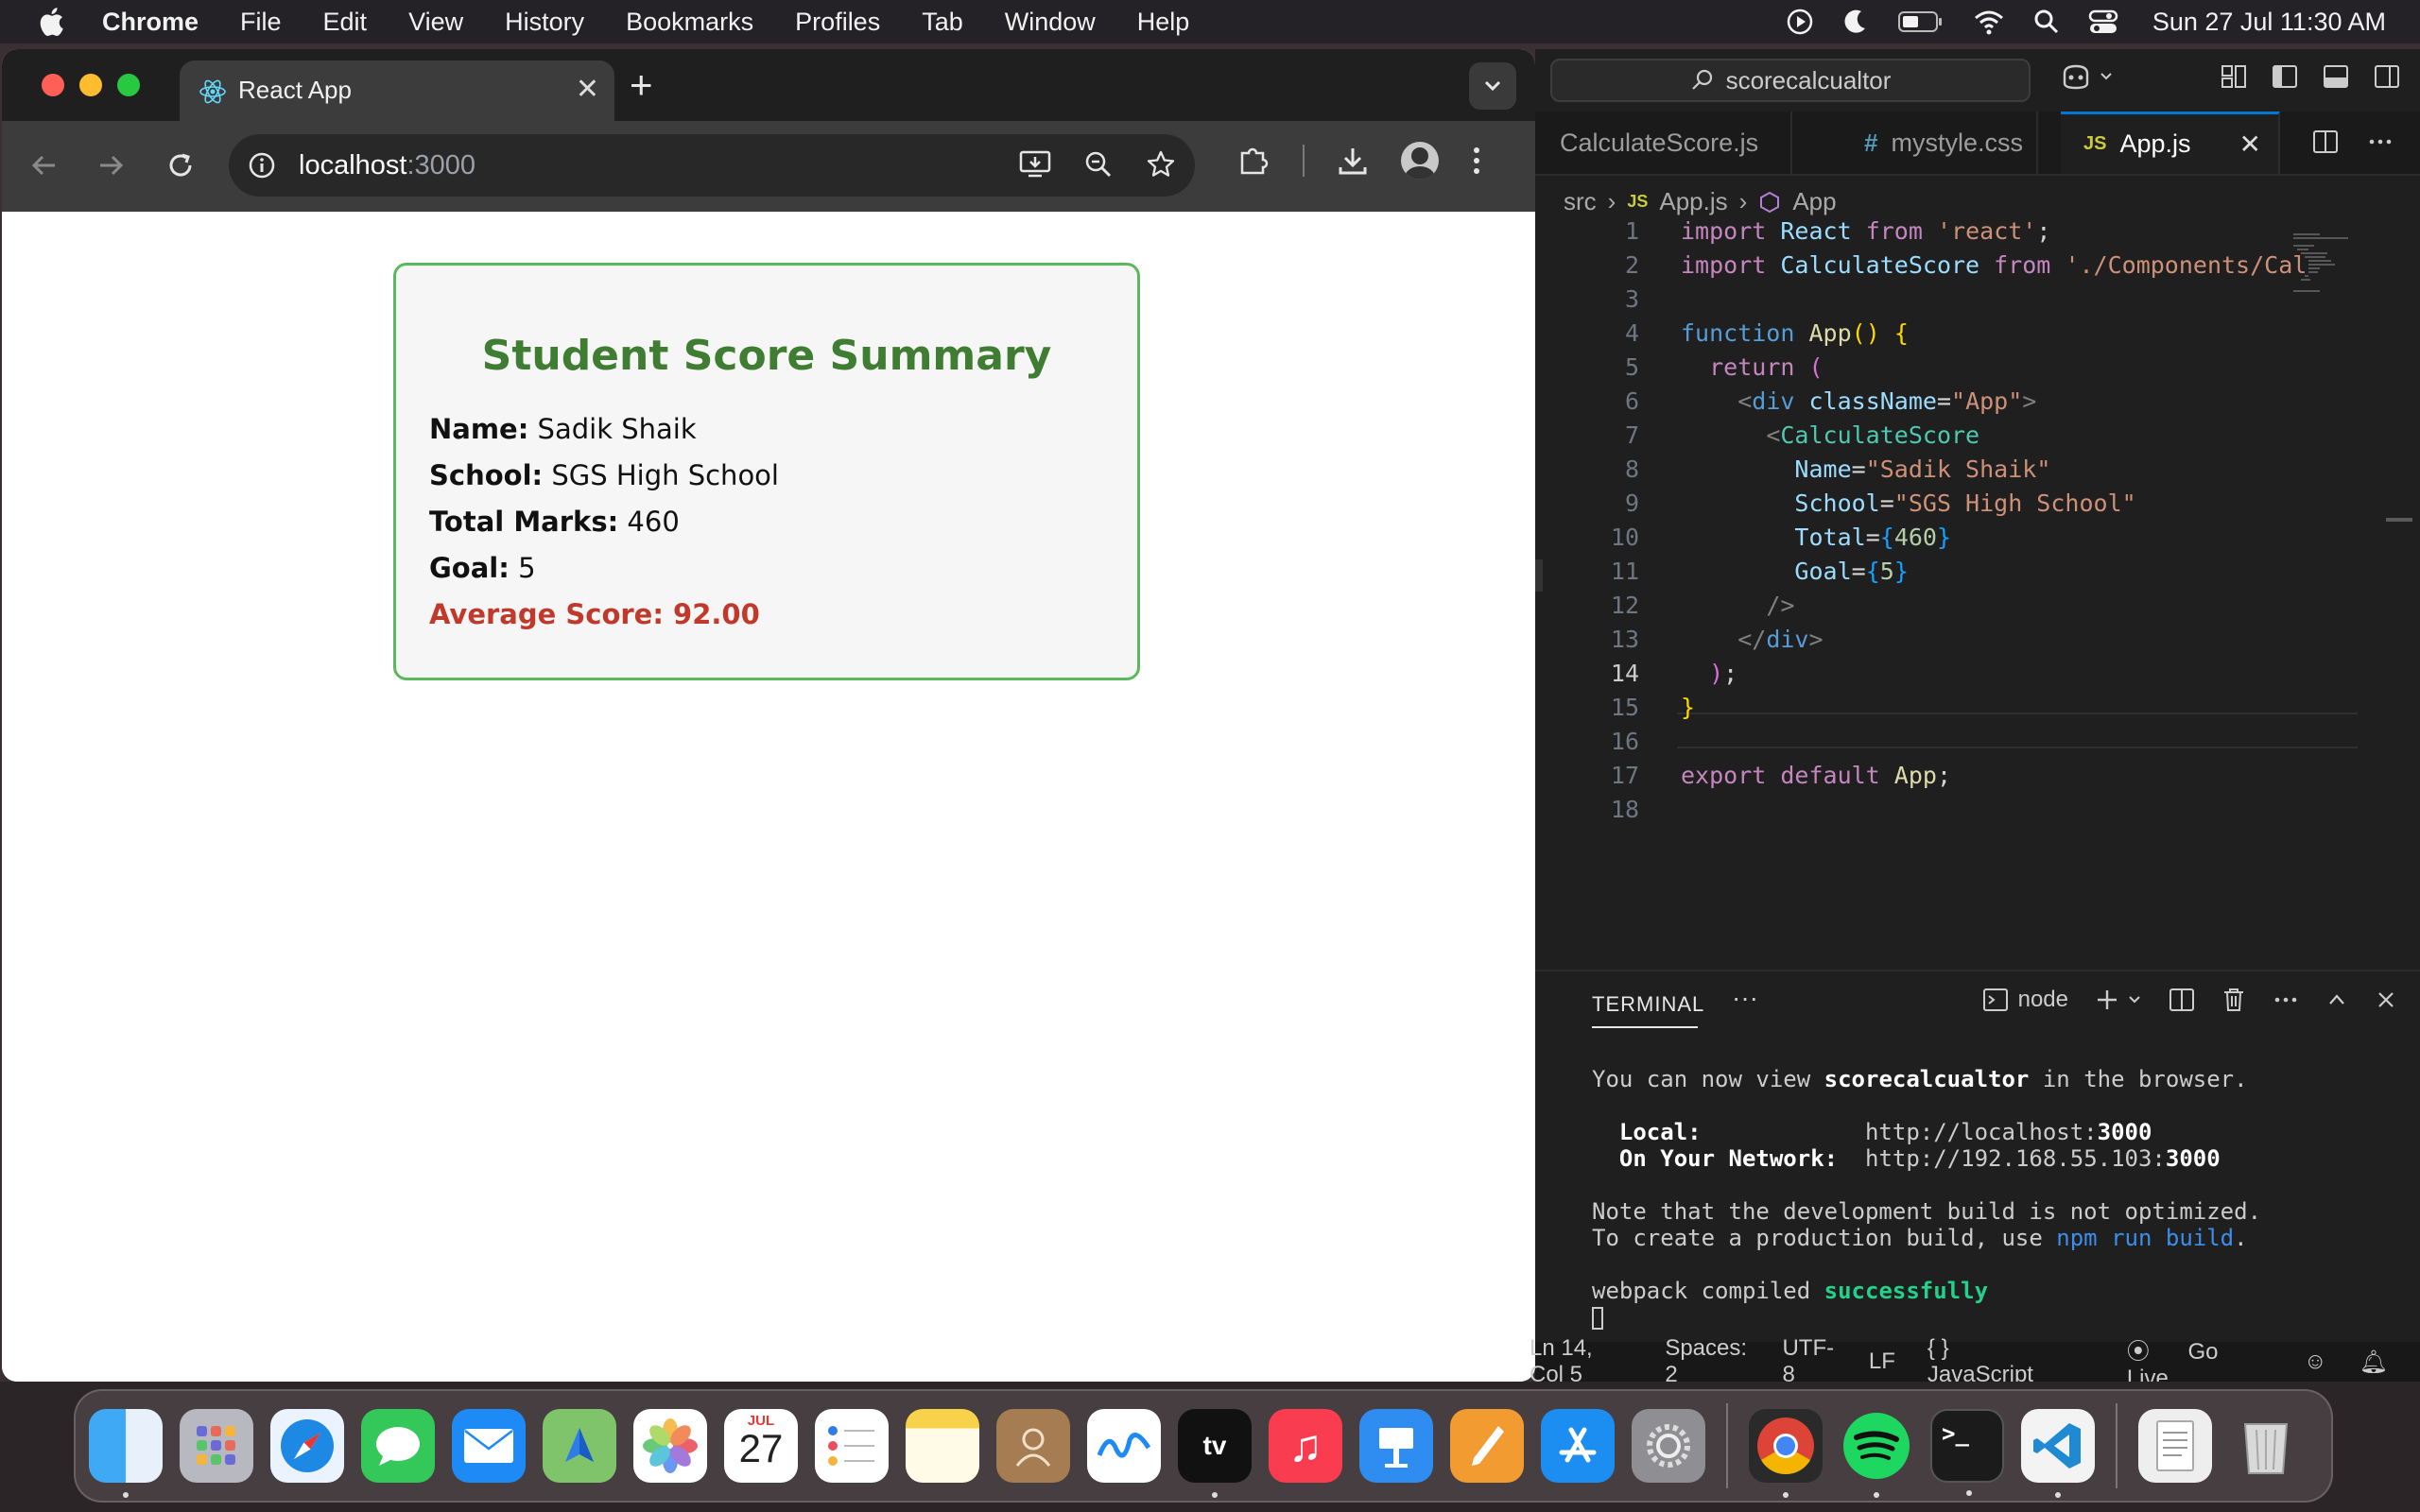 Image resolution: width=2420 pixels, height=1512 pixels. Describe the element at coordinates (398, 1446) in the screenshot. I see `messages-icon` at that location.